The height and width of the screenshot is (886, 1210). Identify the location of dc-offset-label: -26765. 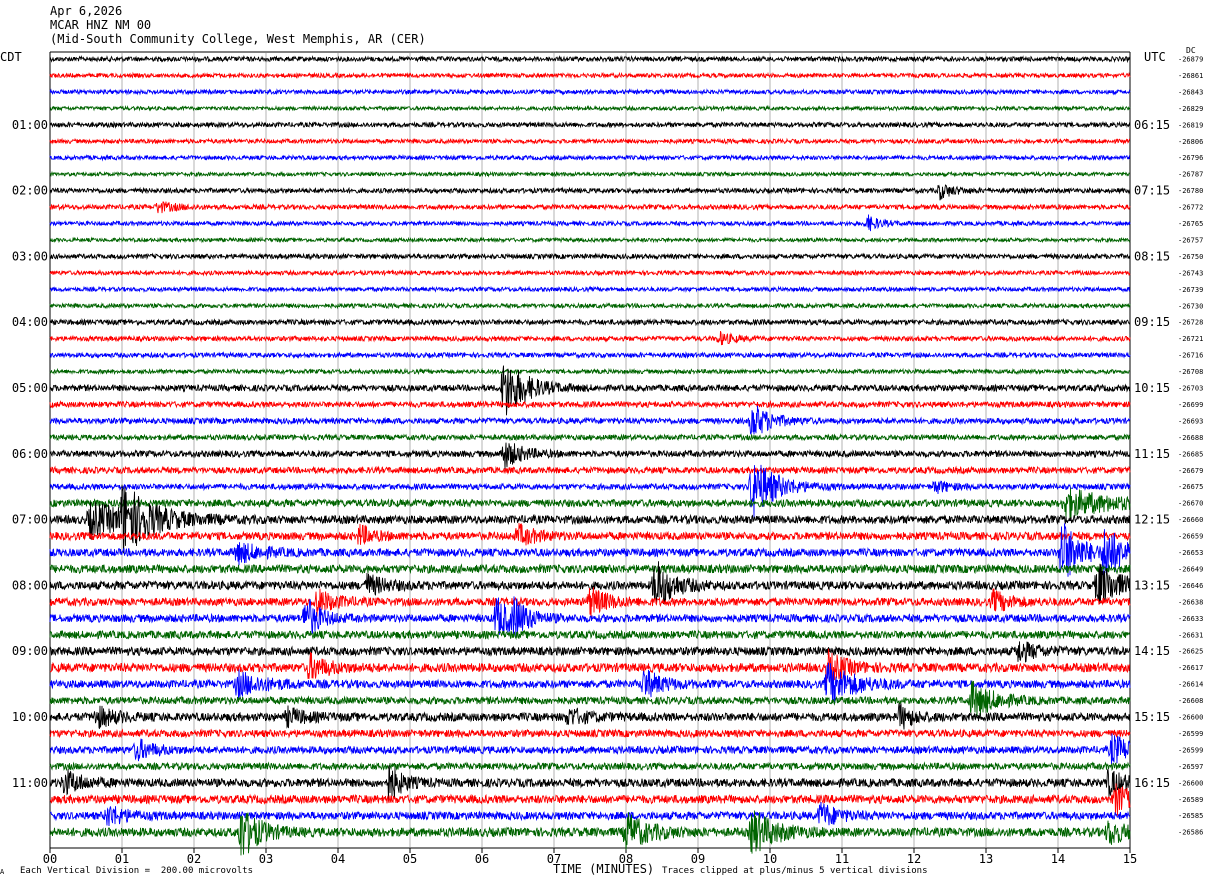
(1190, 224).